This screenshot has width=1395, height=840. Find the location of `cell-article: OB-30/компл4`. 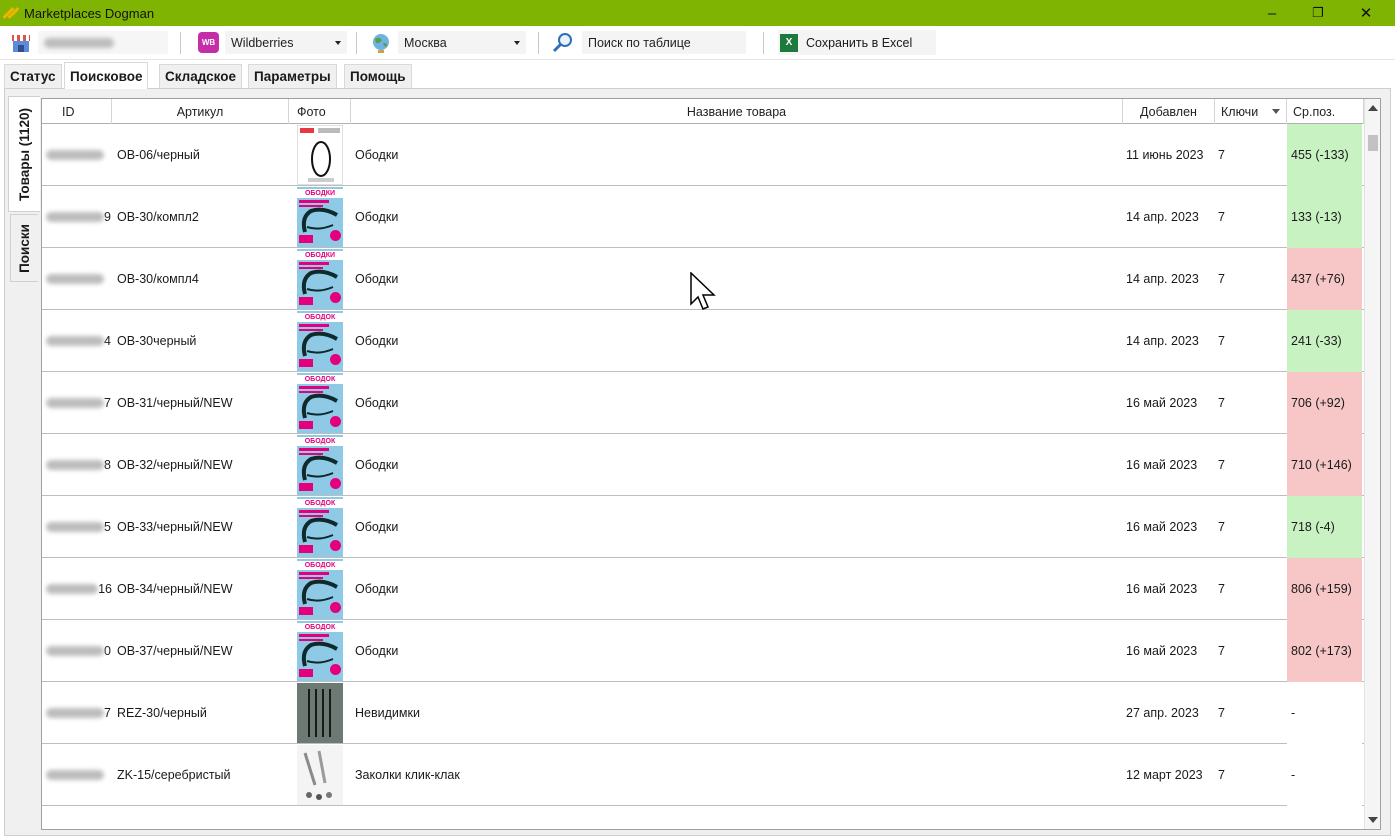

cell-article: OB-30/компл4 is located at coordinates (158, 279).